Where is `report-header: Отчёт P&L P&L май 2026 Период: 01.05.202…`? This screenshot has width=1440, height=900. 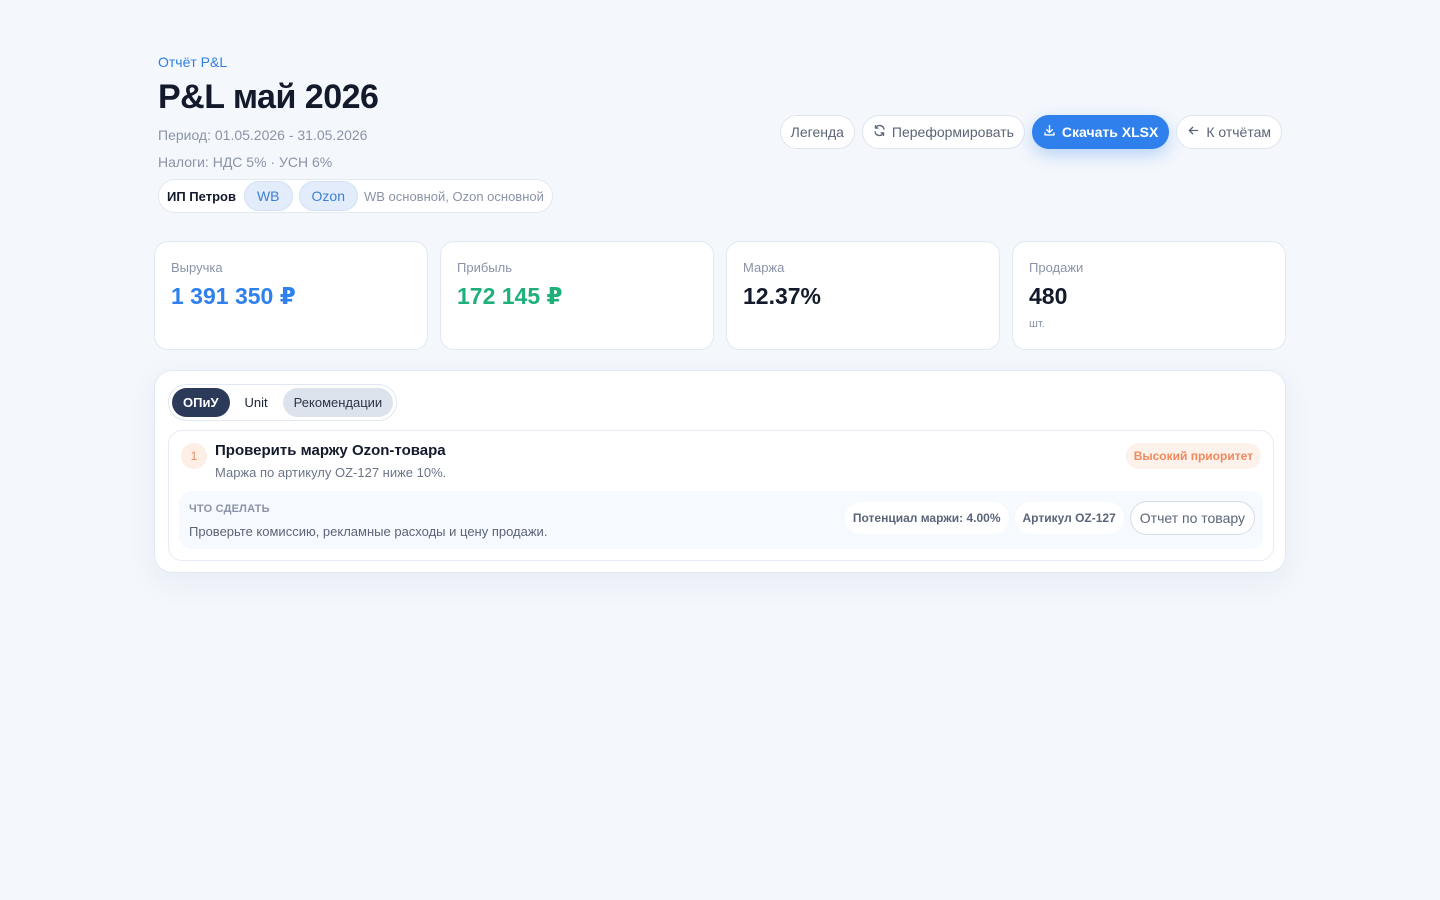
report-header: Отчёт P&L P&L май 2026 Период: 01.05.202… is located at coordinates (268, 112).